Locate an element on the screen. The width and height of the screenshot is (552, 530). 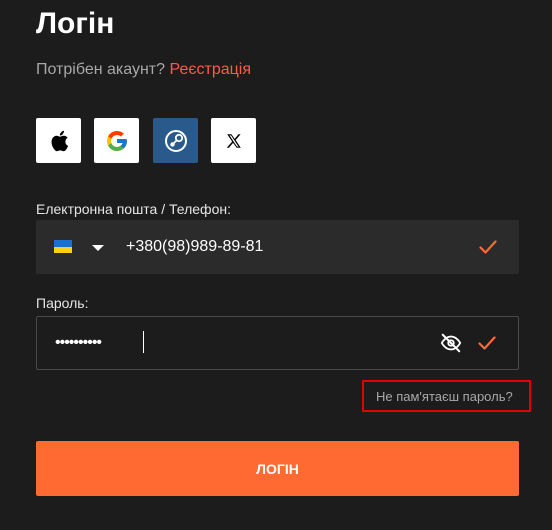
register-link: Реєстрація is located at coordinates (210, 69).